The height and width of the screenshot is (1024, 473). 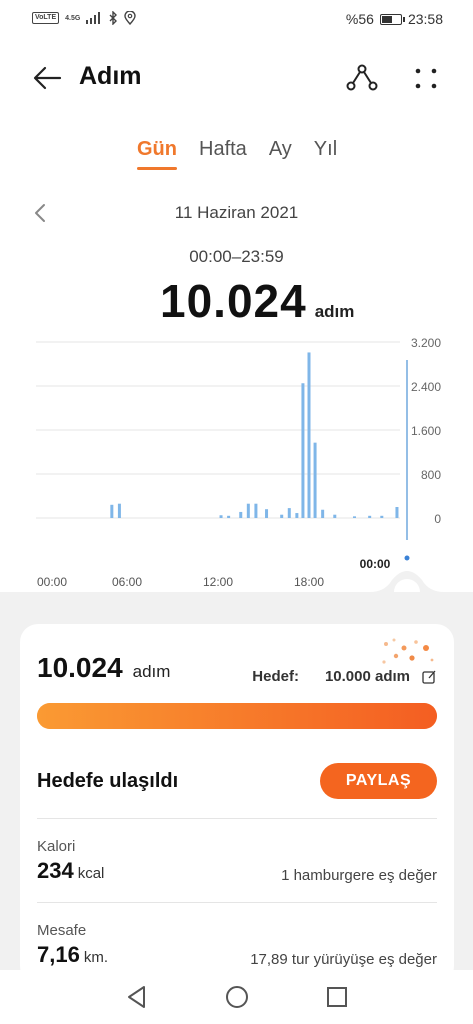 I want to click on route-share-icon, so click(x=362, y=77).